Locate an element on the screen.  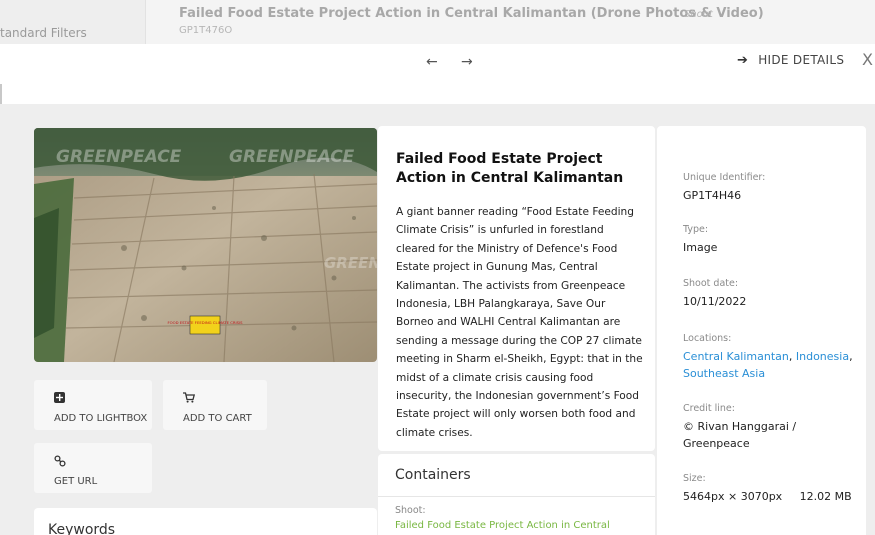
shoot-label: Shoot: is located at coordinates (410, 510).